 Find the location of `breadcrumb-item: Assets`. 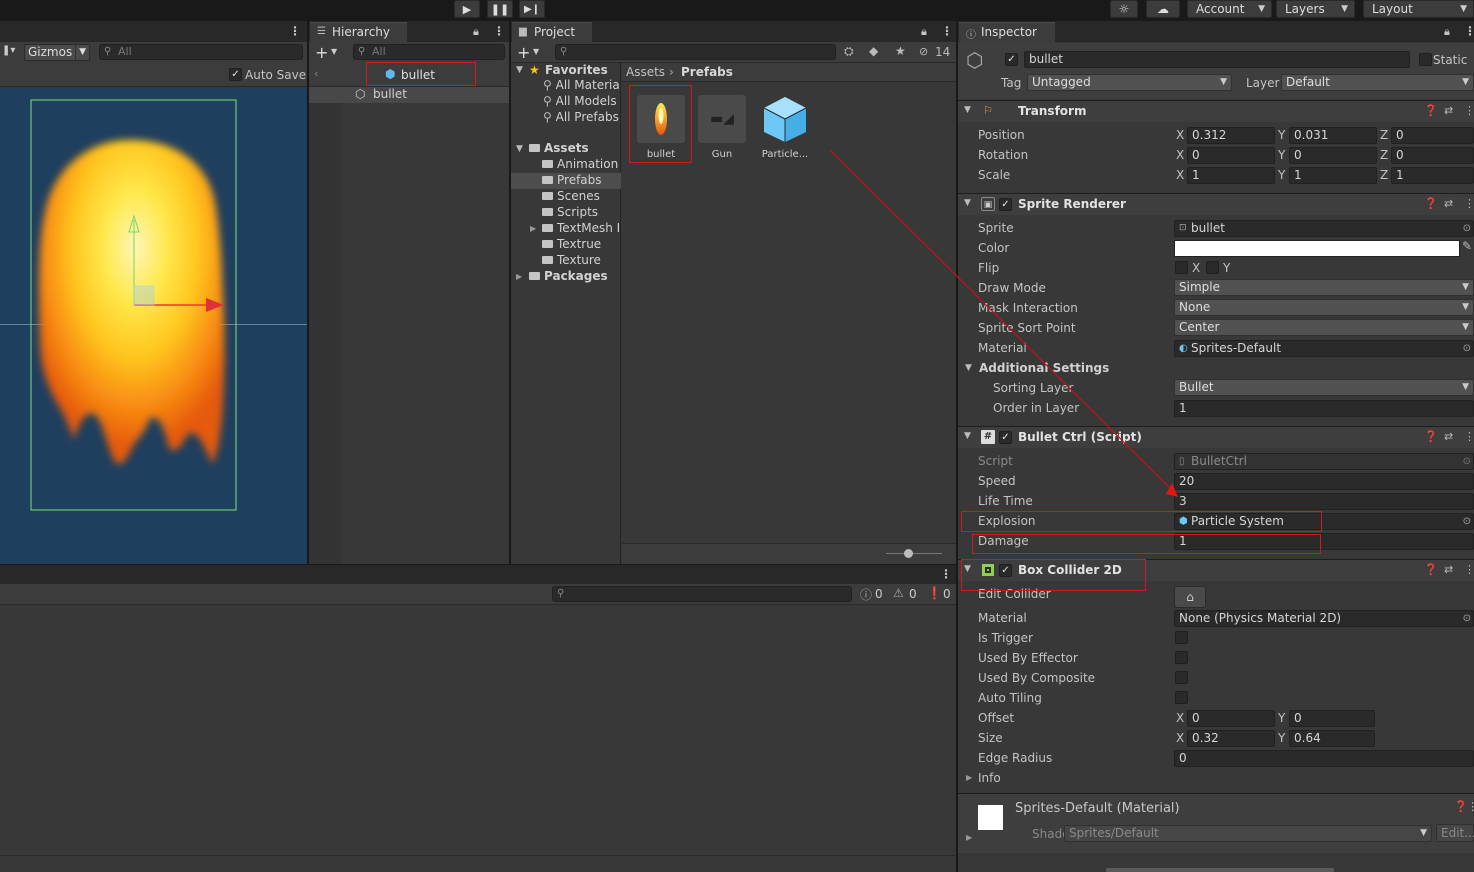

breadcrumb-item: Assets is located at coordinates (645, 72).